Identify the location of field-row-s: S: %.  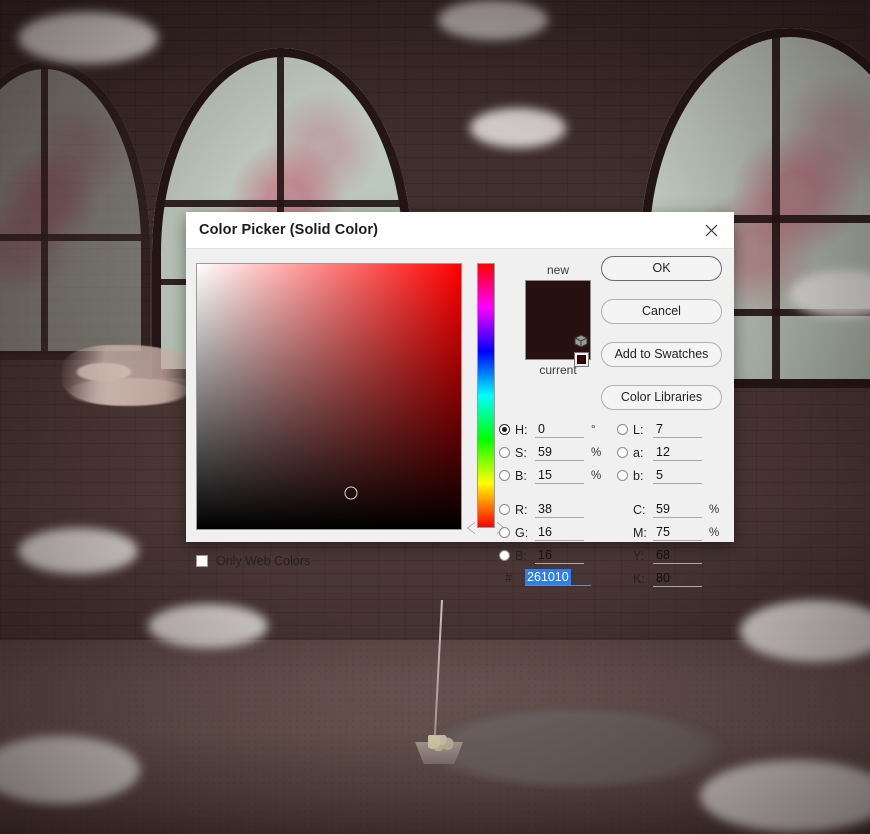
(558, 452).